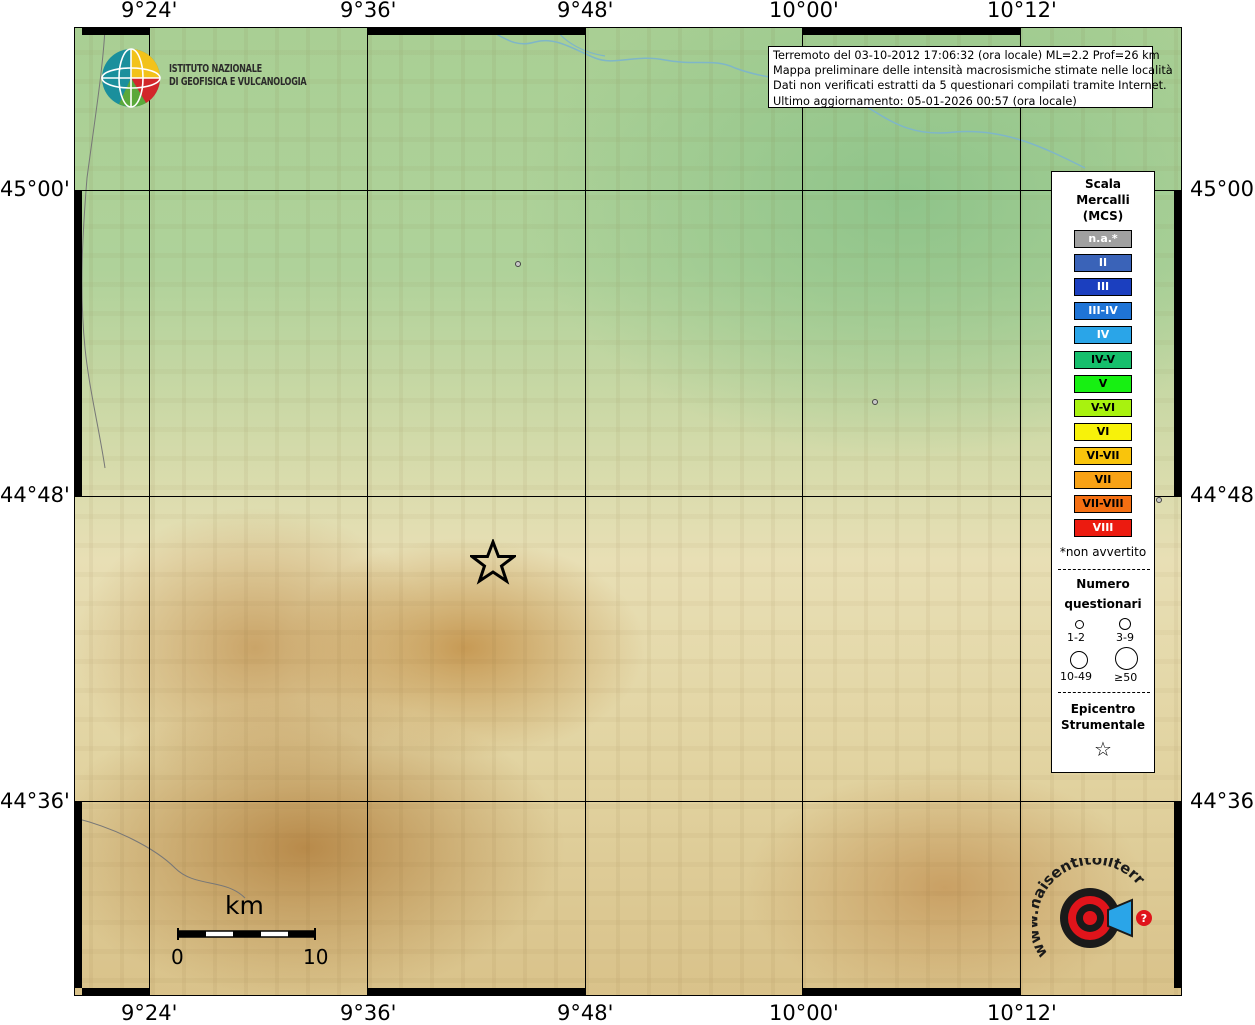  What do you see at coordinates (1126, 658) in the screenshot?
I see `count-circle-xlarge-icon` at bounding box center [1126, 658].